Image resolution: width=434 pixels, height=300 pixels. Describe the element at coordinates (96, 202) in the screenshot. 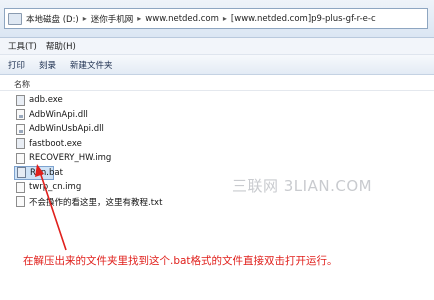

I see `file-name: 不会操作的看这里，这里有教程.txt` at that location.